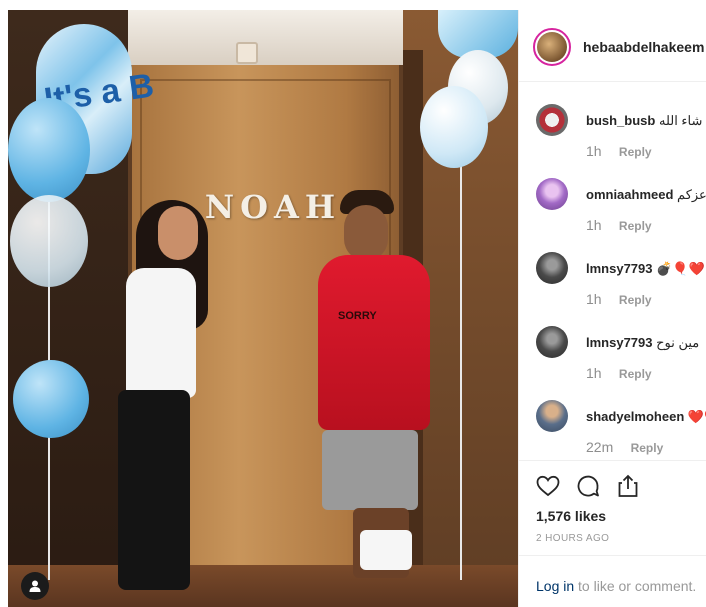  I want to click on comment-text: omniaahmeed عزكم, so click(646, 195).